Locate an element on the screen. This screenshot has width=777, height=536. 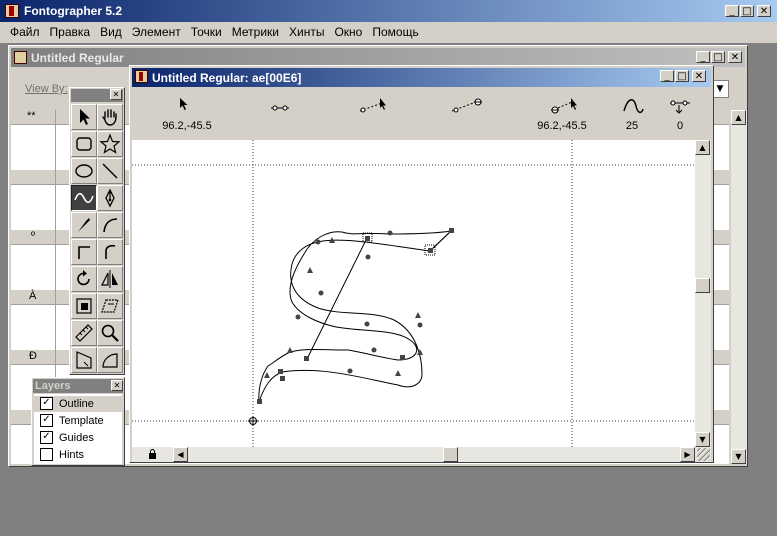
hand-icon is located at coordinates (109, 117).